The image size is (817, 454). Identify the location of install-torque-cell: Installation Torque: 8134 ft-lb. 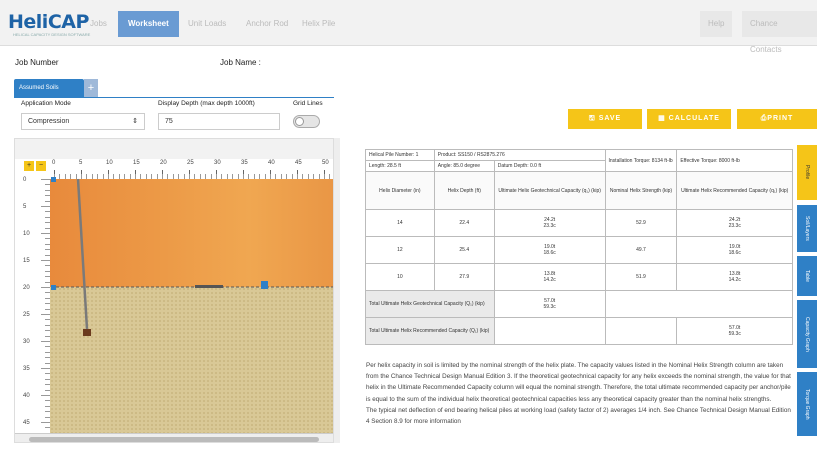
(641, 160).